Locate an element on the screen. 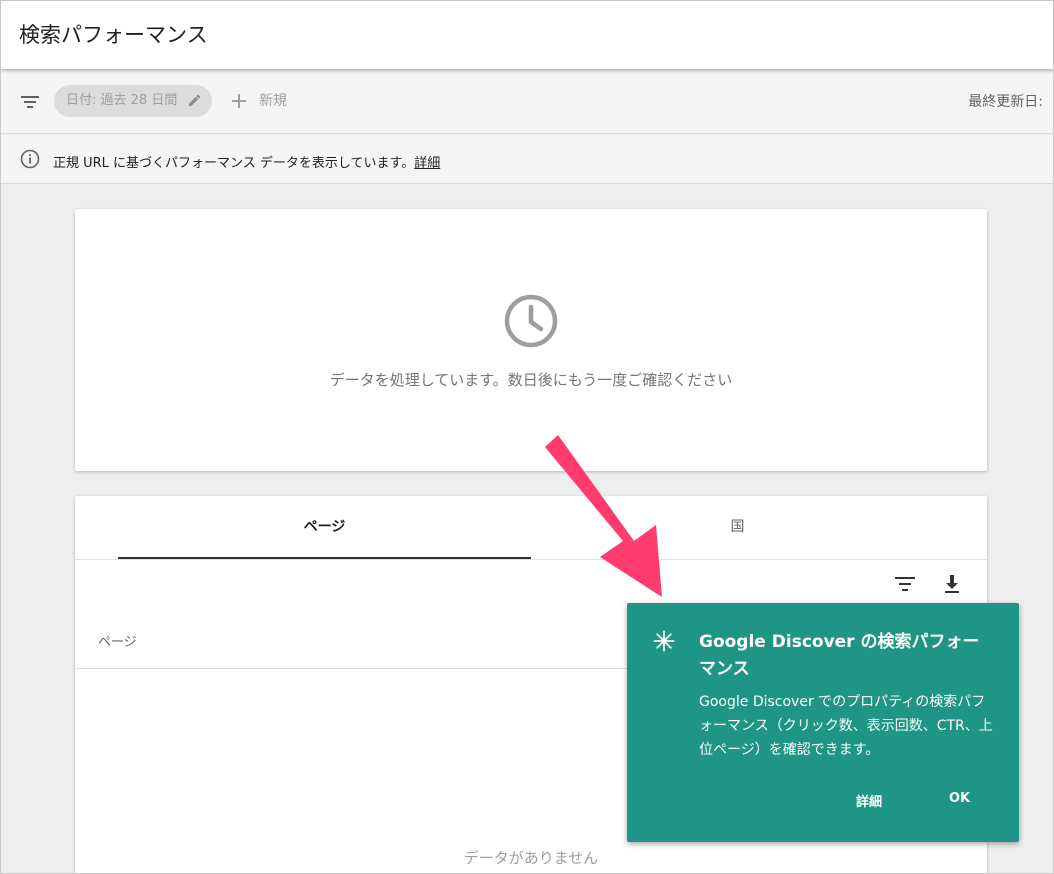  info-banner: 正規 URL に基づくパフォーマンス データを表示しています。詳細 is located at coordinates (527, 159).